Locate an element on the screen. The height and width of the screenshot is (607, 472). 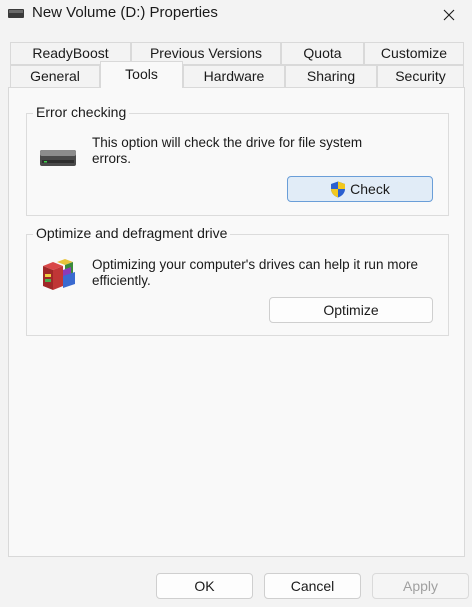
tab-quota: Quota is located at coordinates (322, 53).